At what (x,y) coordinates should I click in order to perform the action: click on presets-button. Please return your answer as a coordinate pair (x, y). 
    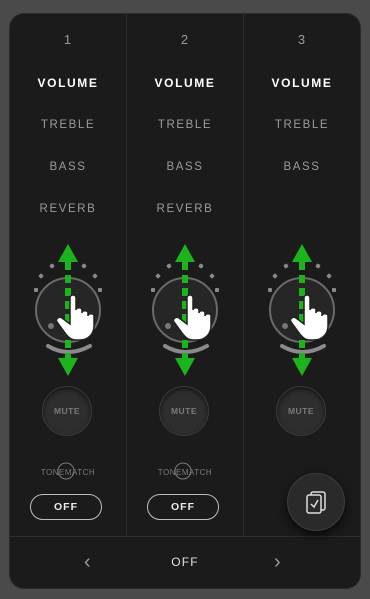
    Looking at the image, I should click on (316, 502).